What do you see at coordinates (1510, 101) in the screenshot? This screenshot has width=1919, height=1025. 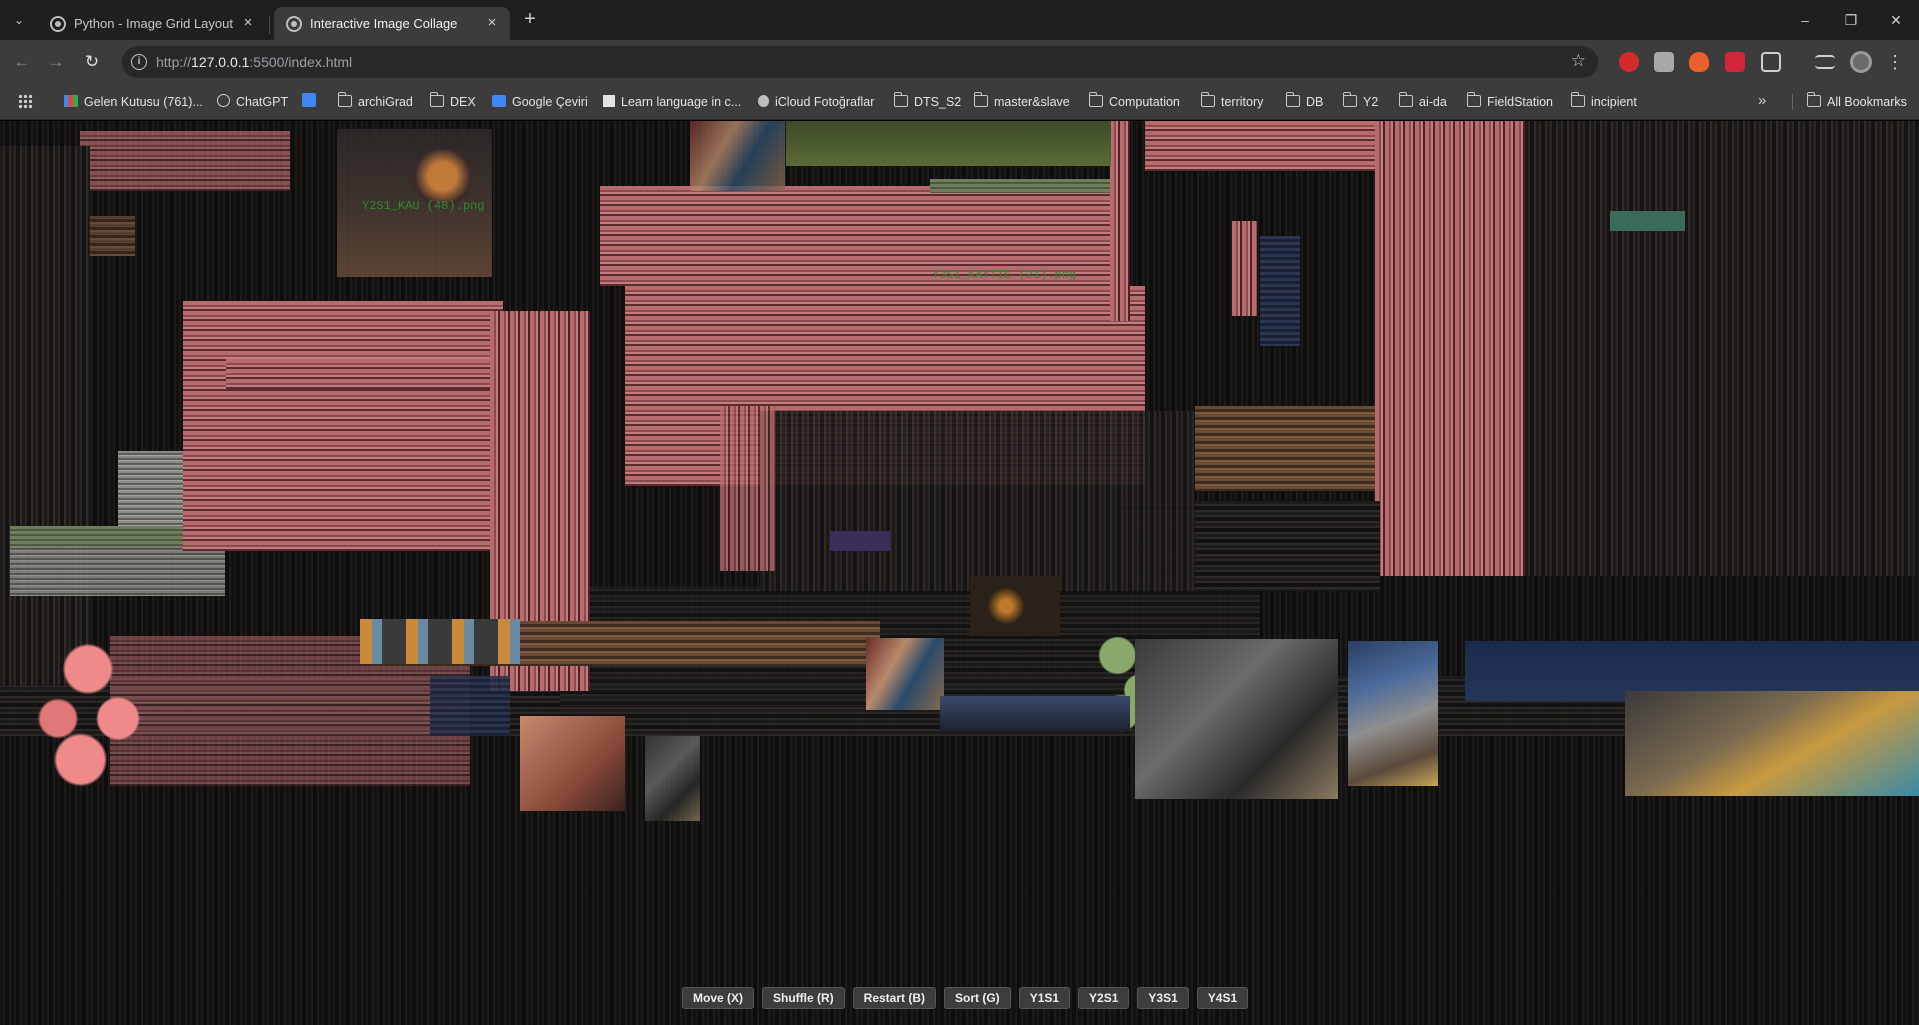 I see `bookmark-fieldstation: FieldStation` at bounding box center [1510, 101].